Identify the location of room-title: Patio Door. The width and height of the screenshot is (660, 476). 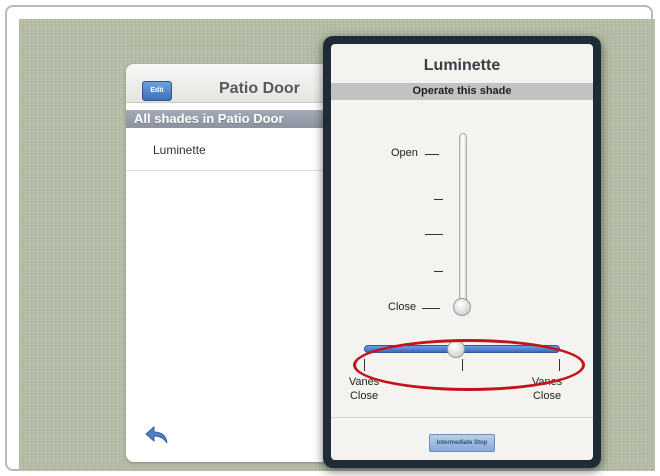
(259, 88).